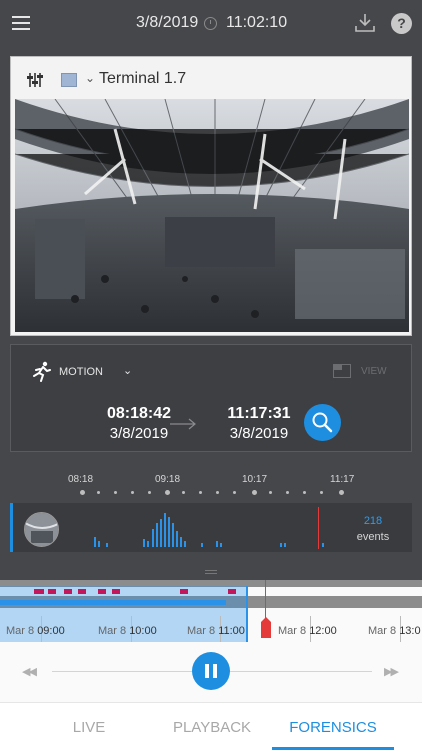 Image resolution: width=422 pixels, height=750 pixels. I want to click on drag-handle, so click(211, 572).